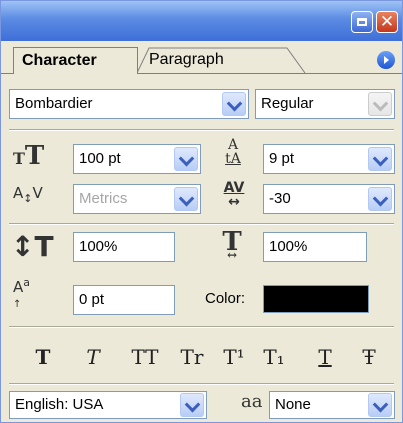 This screenshot has width=403, height=423. Describe the element at coordinates (293, 404) in the screenshot. I see `anti-alias-value: None` at that location.